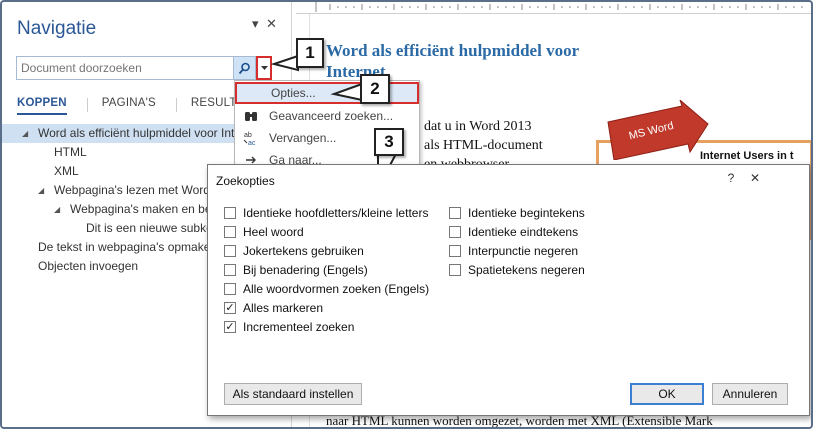 The width and height of the screenshot is (813, 429). I want to click on callout-number: 3, so click(389, 142).